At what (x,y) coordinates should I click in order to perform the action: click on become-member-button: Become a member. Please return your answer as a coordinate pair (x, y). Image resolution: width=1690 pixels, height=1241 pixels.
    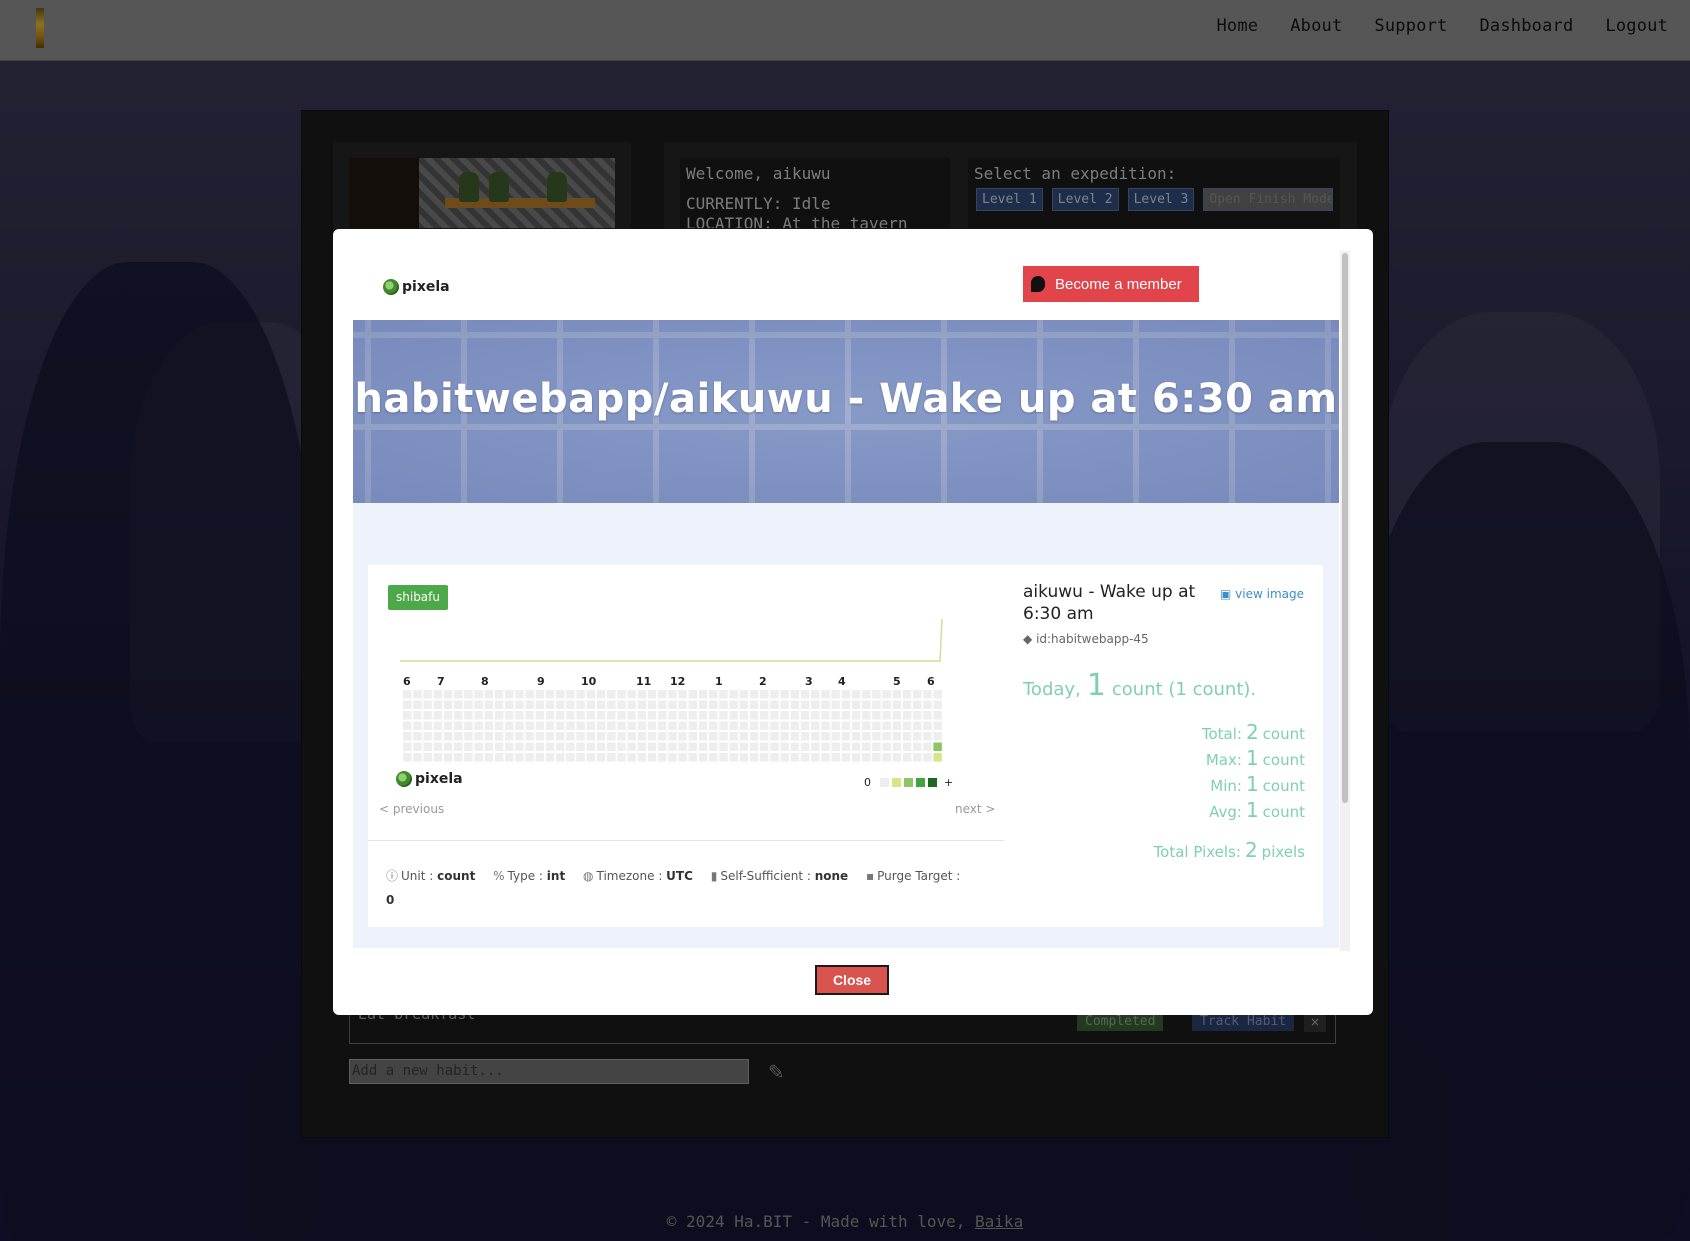
    Looking at the image, I should click on (1111, 284).